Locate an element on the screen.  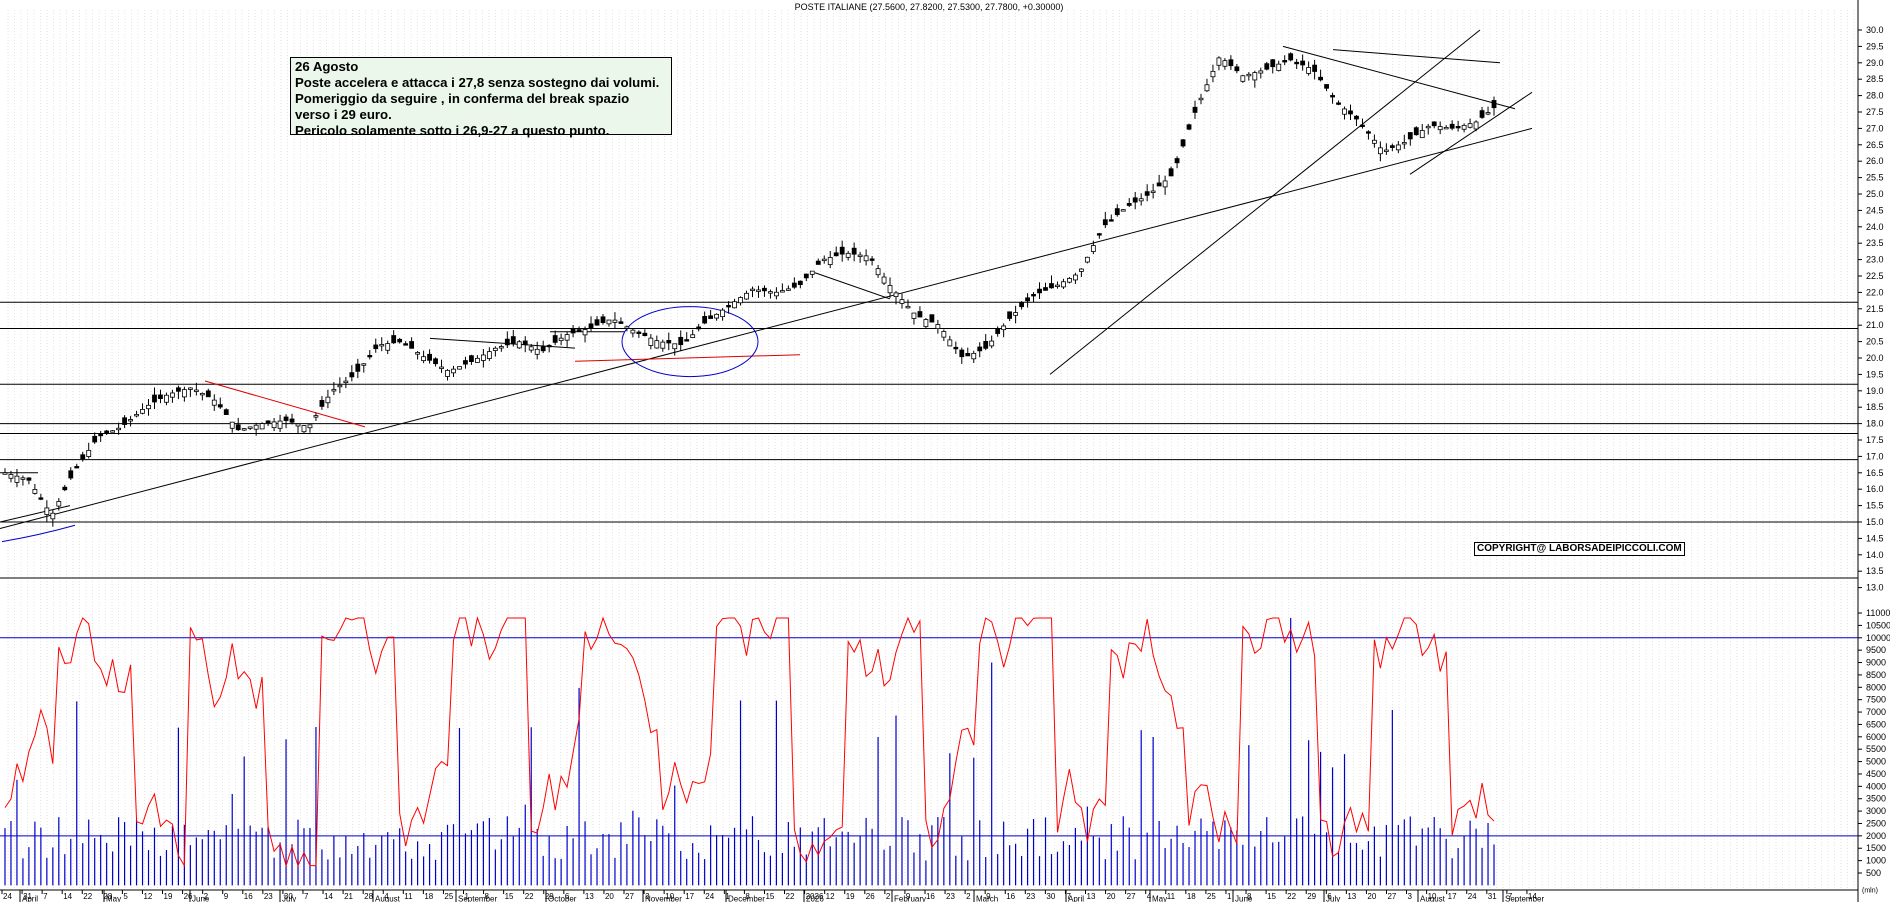
price-tick-label: 19.0 is located at coordinates (1875, 391).